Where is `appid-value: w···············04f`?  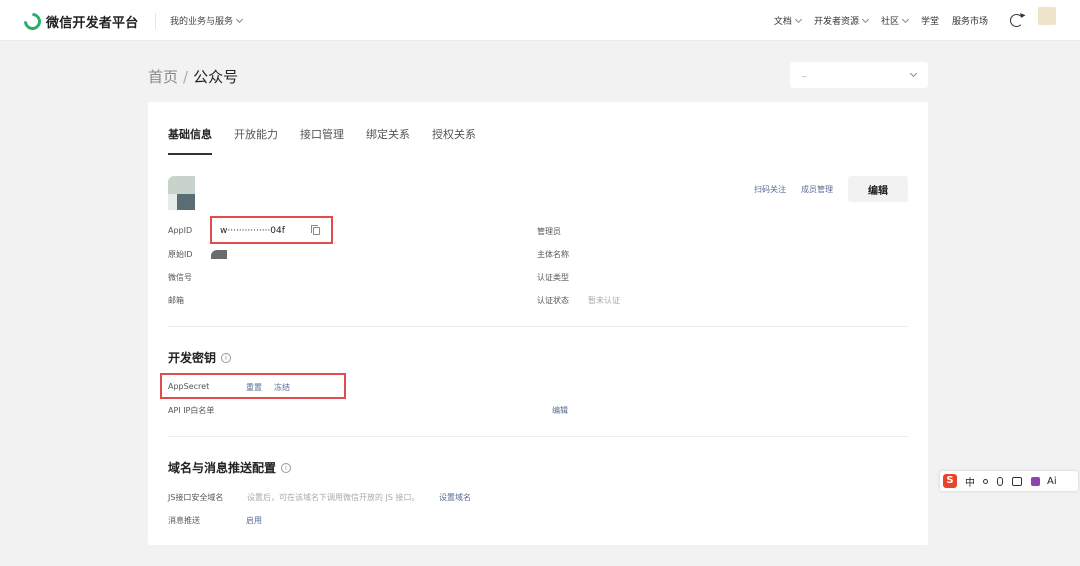 appid-value: w···············04f is located at coordinates (252, 231).